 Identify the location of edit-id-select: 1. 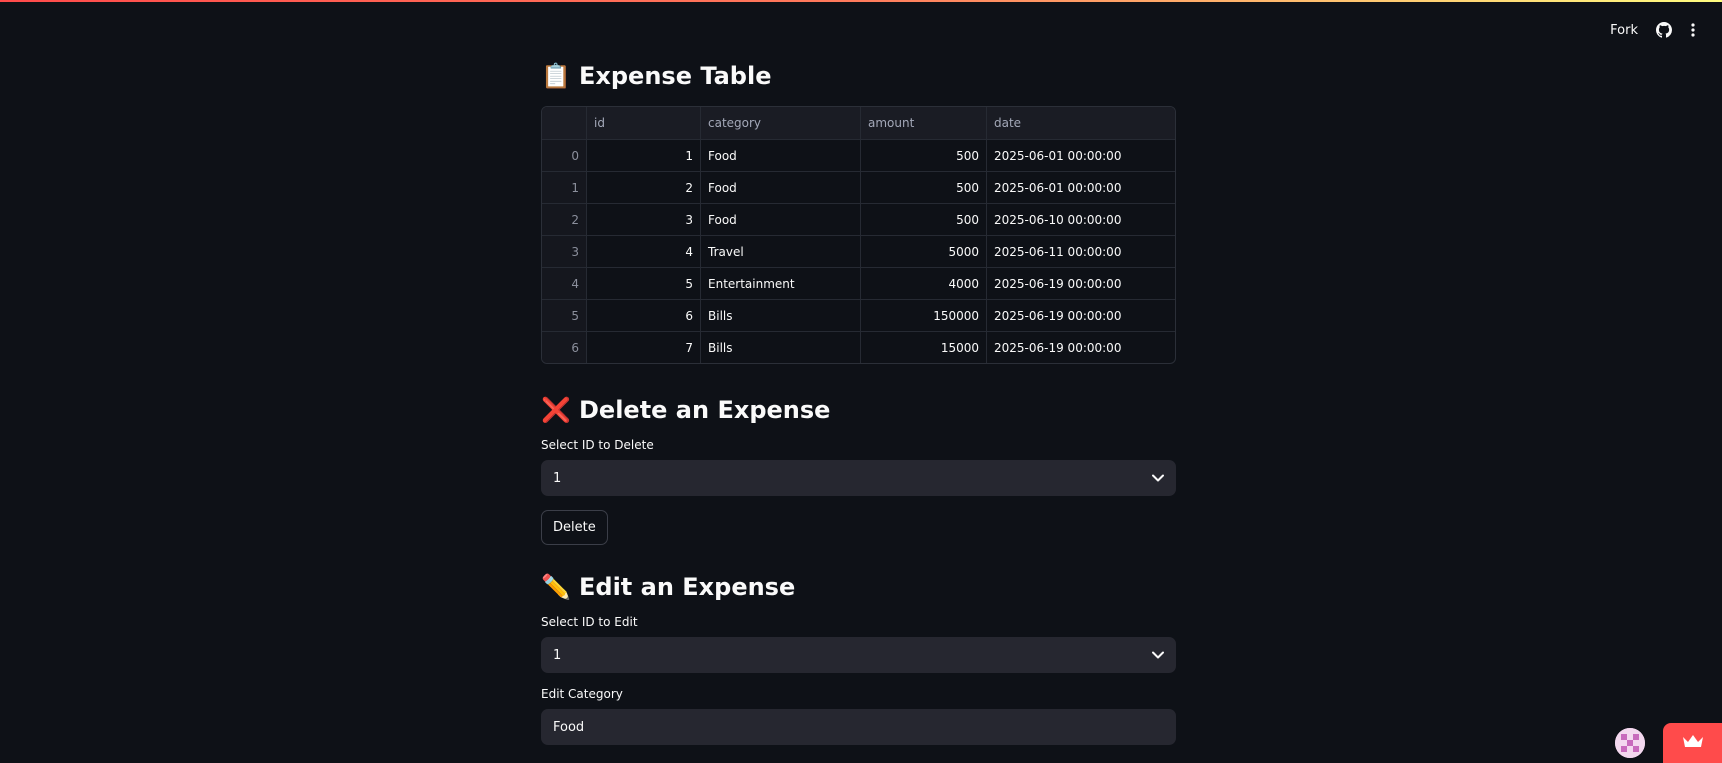
(858, 655).